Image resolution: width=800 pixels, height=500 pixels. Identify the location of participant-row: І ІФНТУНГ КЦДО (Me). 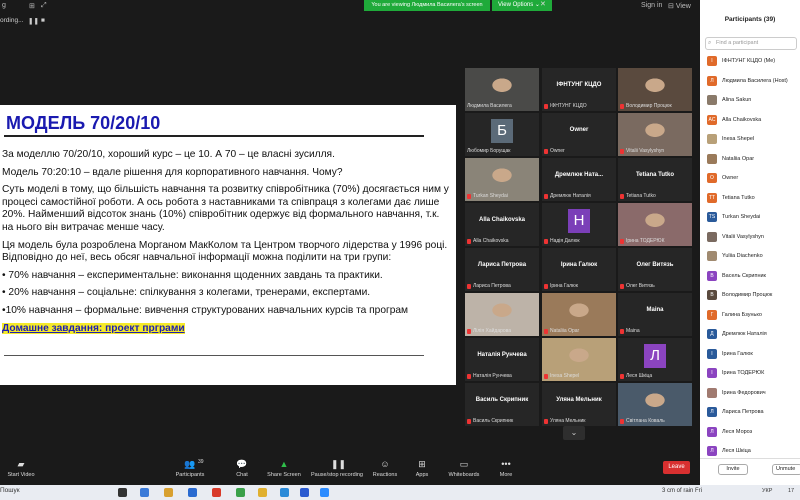
(752, 61).